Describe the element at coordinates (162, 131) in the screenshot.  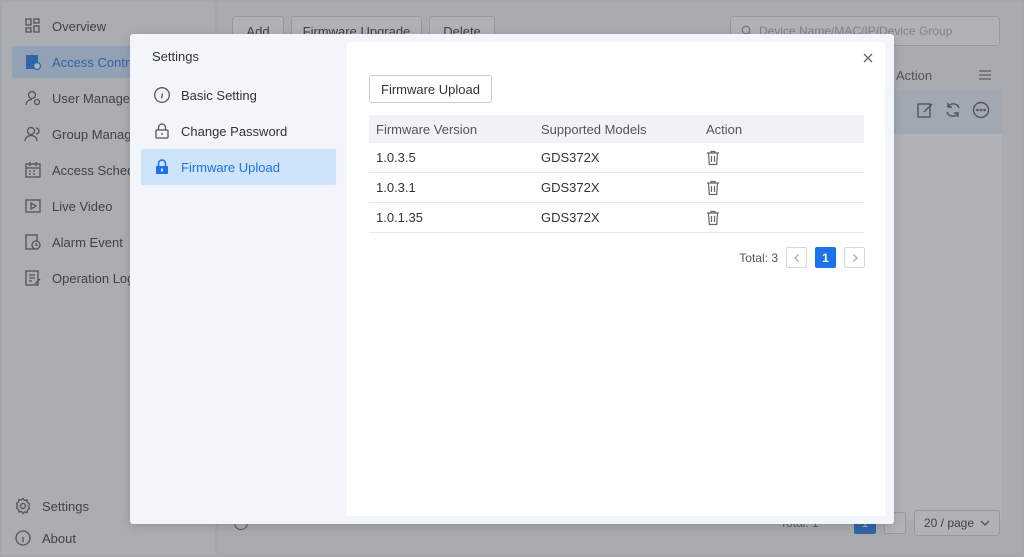
I see `lock-icon` at that location.